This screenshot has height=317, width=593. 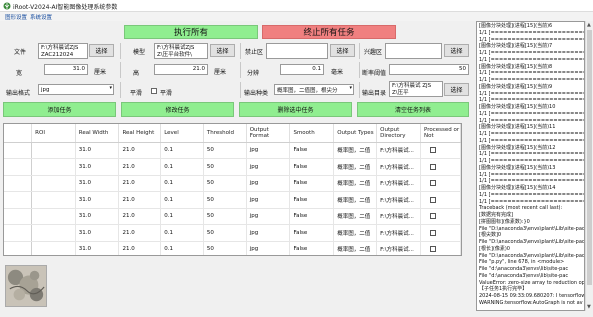 I want to click on output-format-select: jpg ▾, so click(x=76, y=89).